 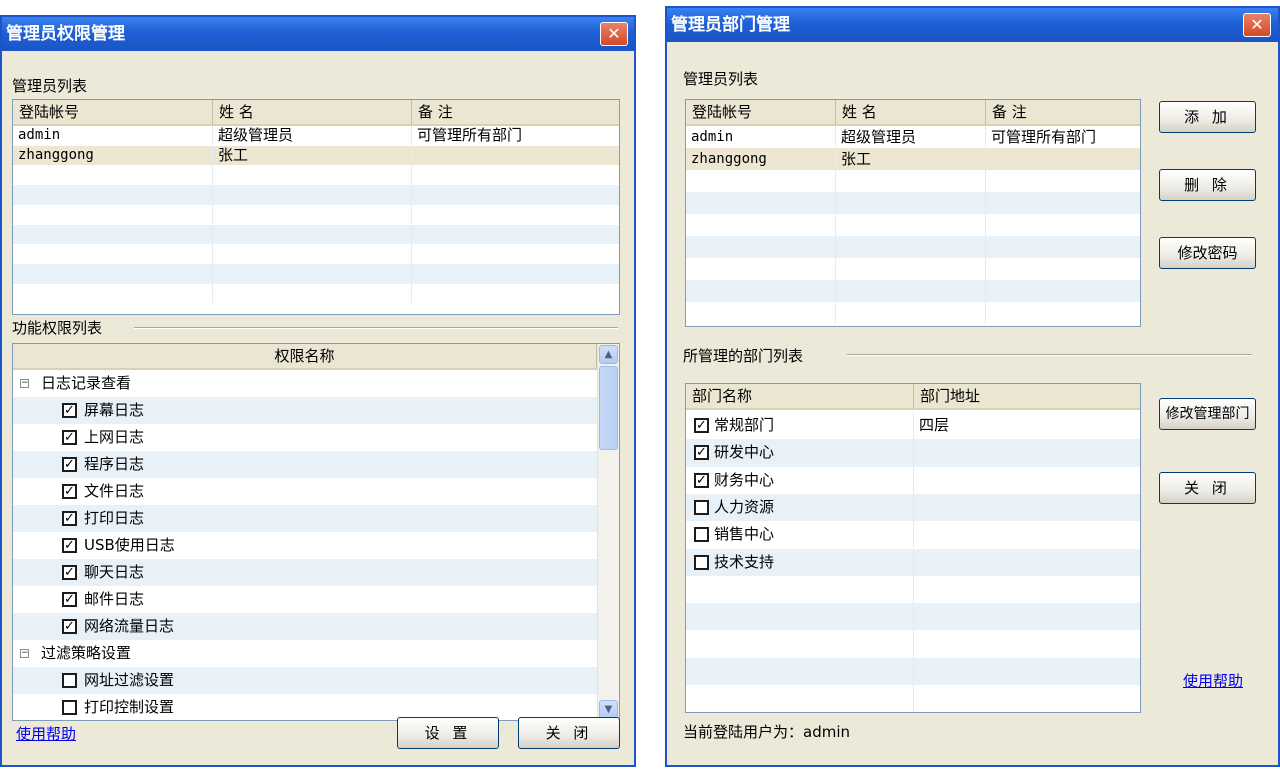 What do you see at coordinates (46, 733) in the screenshot?
I see `left-help-link: 使用帮助` at bounding box center [46, 733].